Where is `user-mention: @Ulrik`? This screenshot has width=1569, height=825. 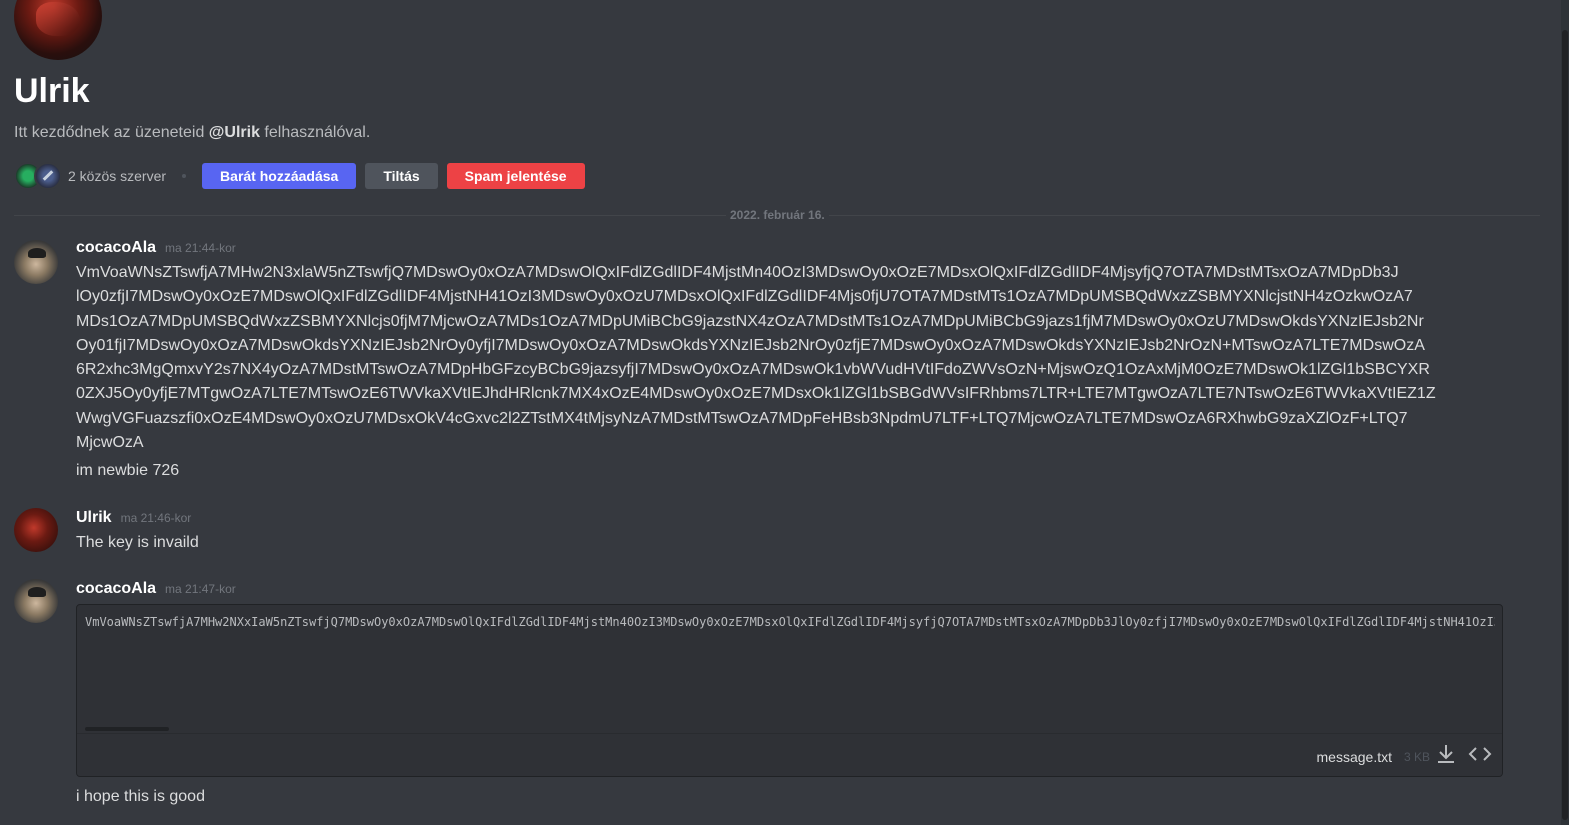
user-mention: @Ulrik is located at coordinates (234, 132).